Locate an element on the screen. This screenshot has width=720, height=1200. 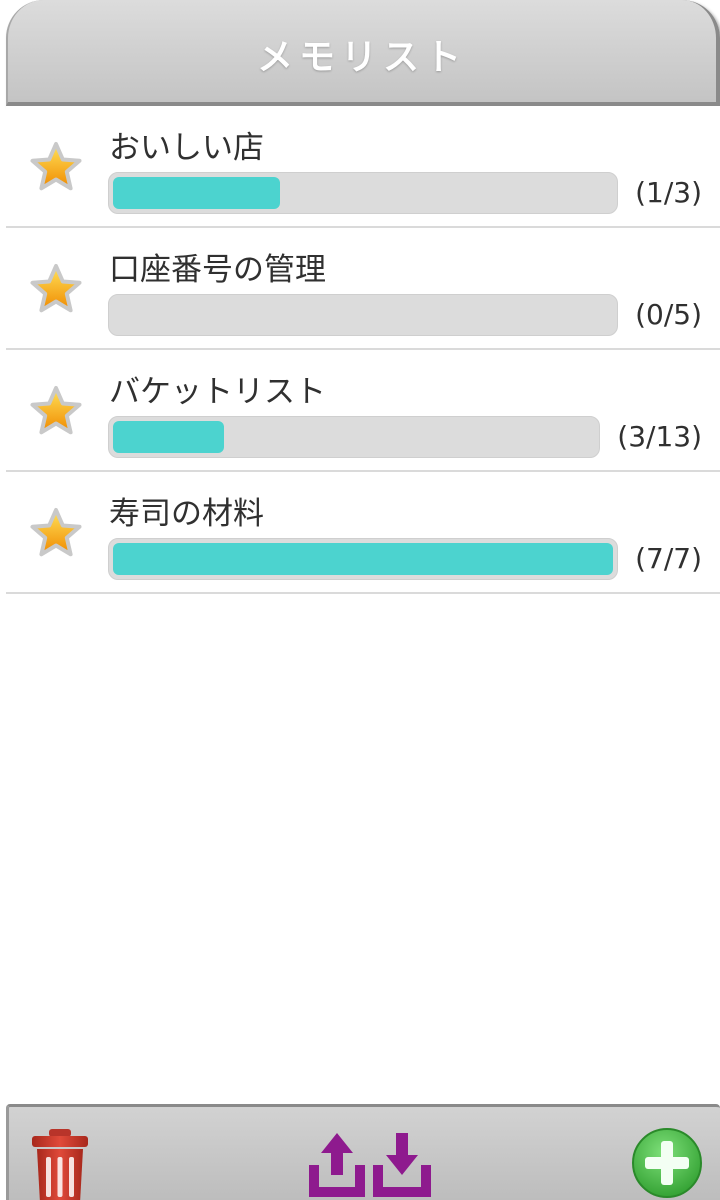
bottom-toolbar is located at coordinates (363, 1152).